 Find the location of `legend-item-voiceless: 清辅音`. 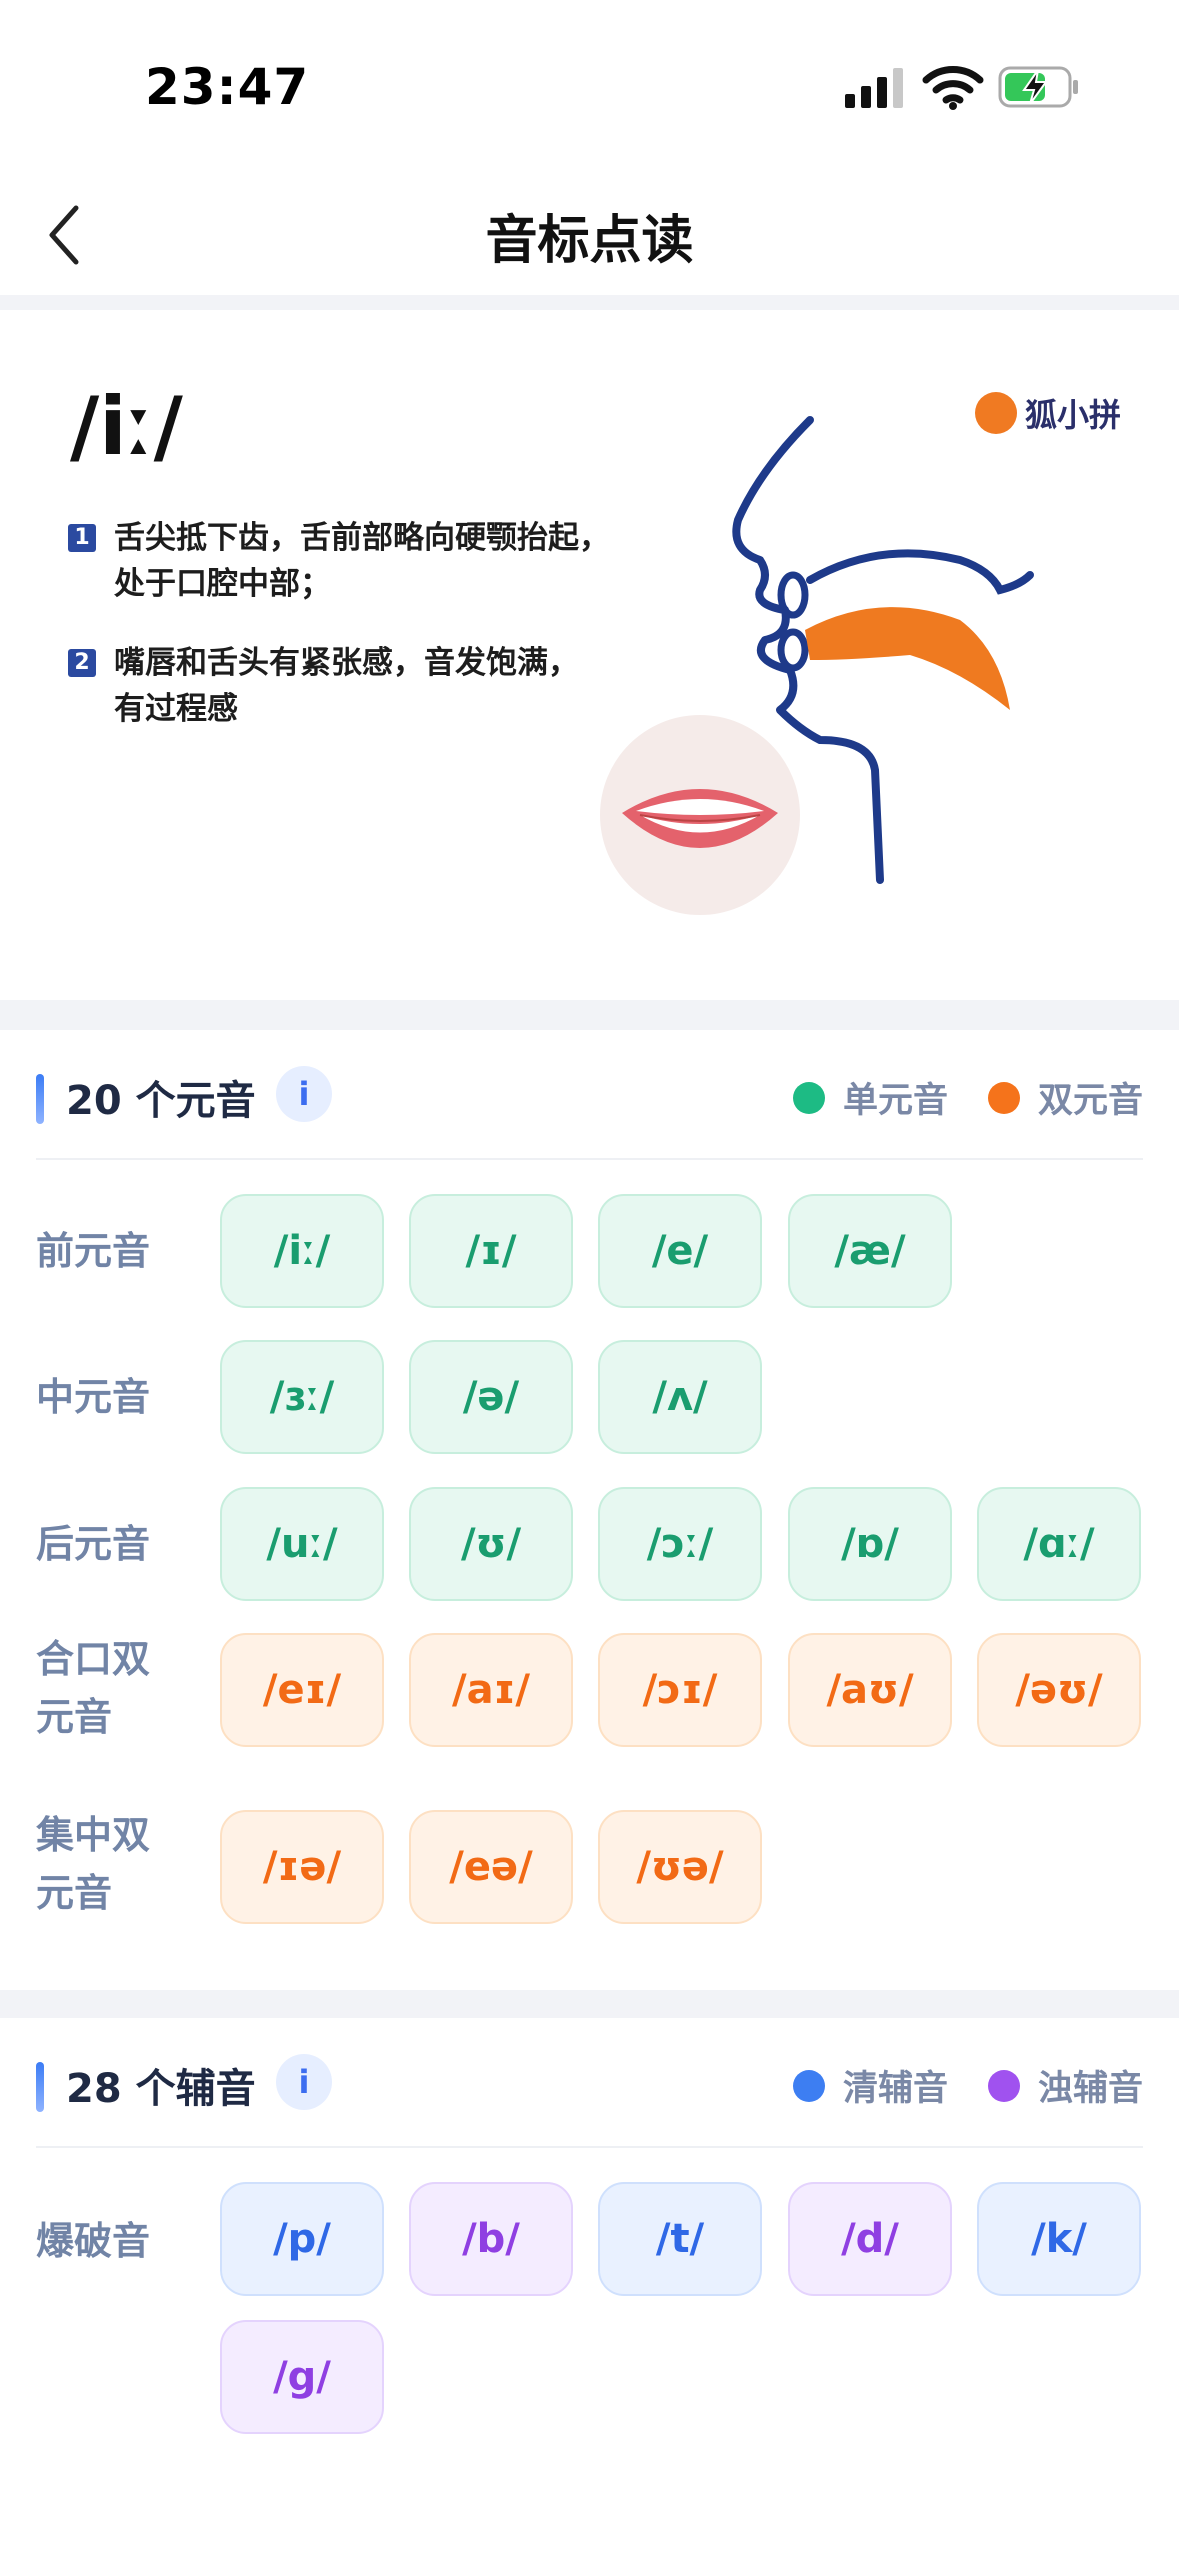

legend-item-voiceless: 清辅音 is located at coordinates (870, 2085).